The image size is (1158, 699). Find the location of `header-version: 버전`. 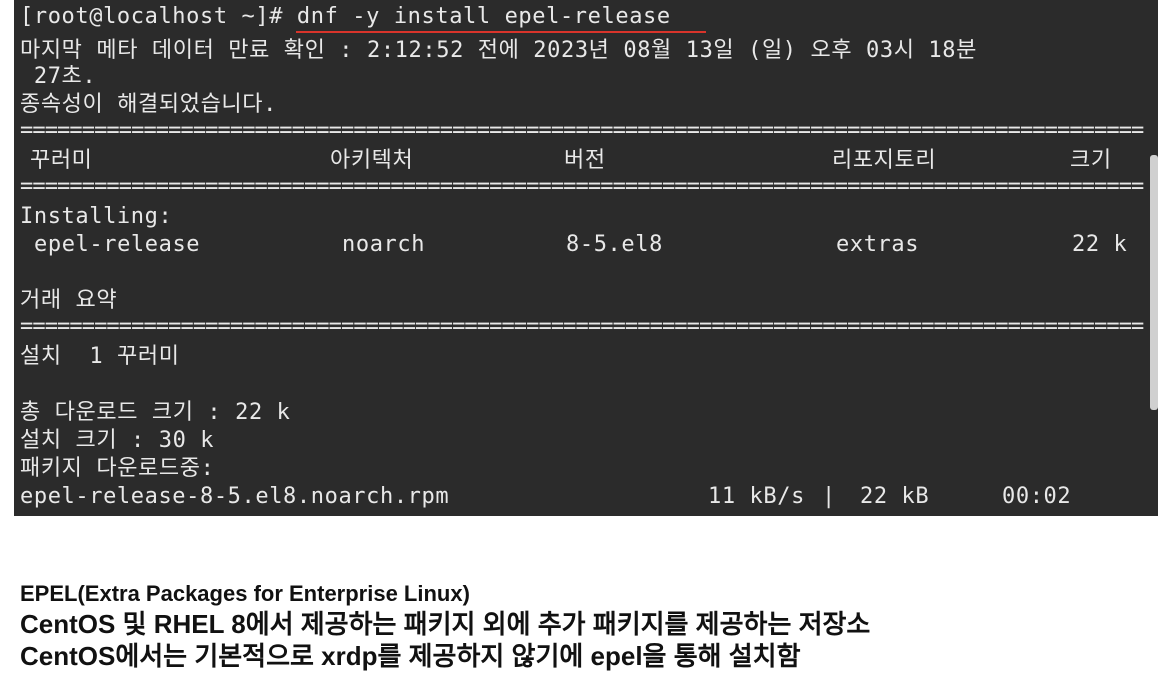

header-version: 버전 is located at coordinates (585, 160).